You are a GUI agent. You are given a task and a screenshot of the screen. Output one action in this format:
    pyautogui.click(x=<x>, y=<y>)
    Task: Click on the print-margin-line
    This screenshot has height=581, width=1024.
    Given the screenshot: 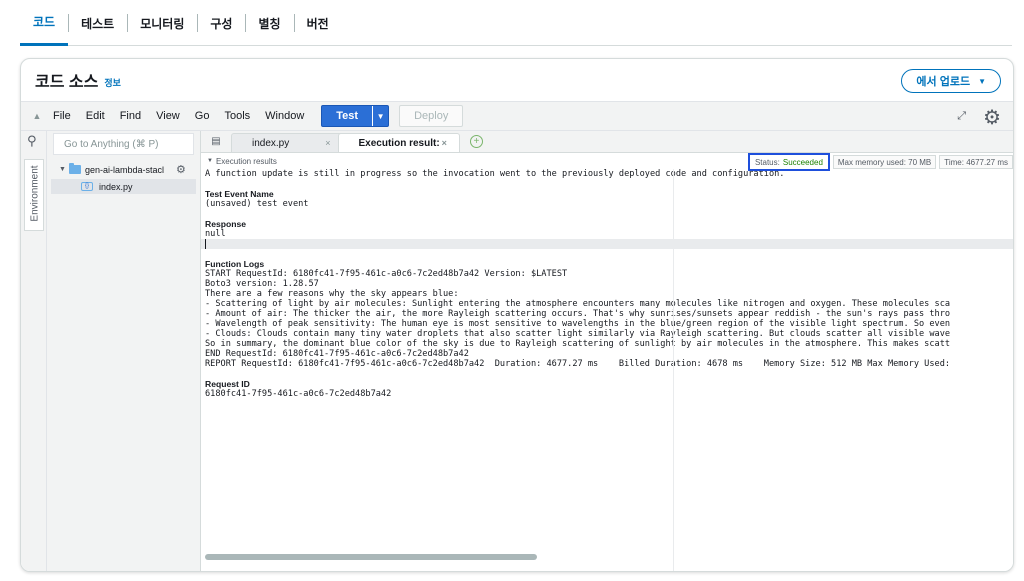 What is the action you would take?
    pyautogui.click(x=673, y=370)
    